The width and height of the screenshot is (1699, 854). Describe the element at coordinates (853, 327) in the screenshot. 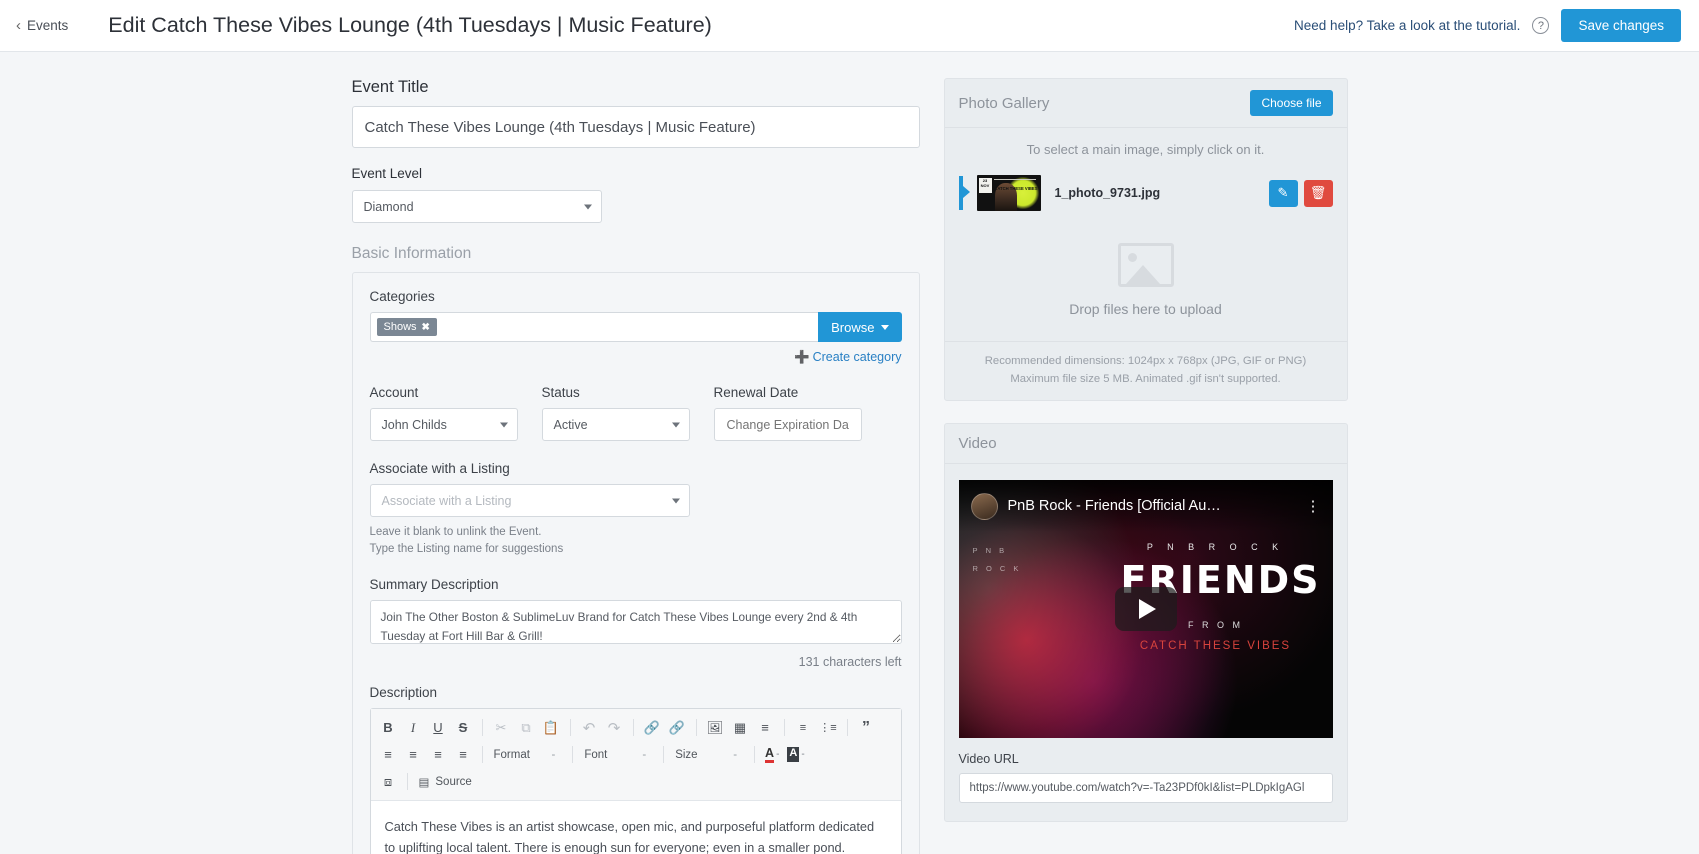

I see `browse-label: Browse` at that location.